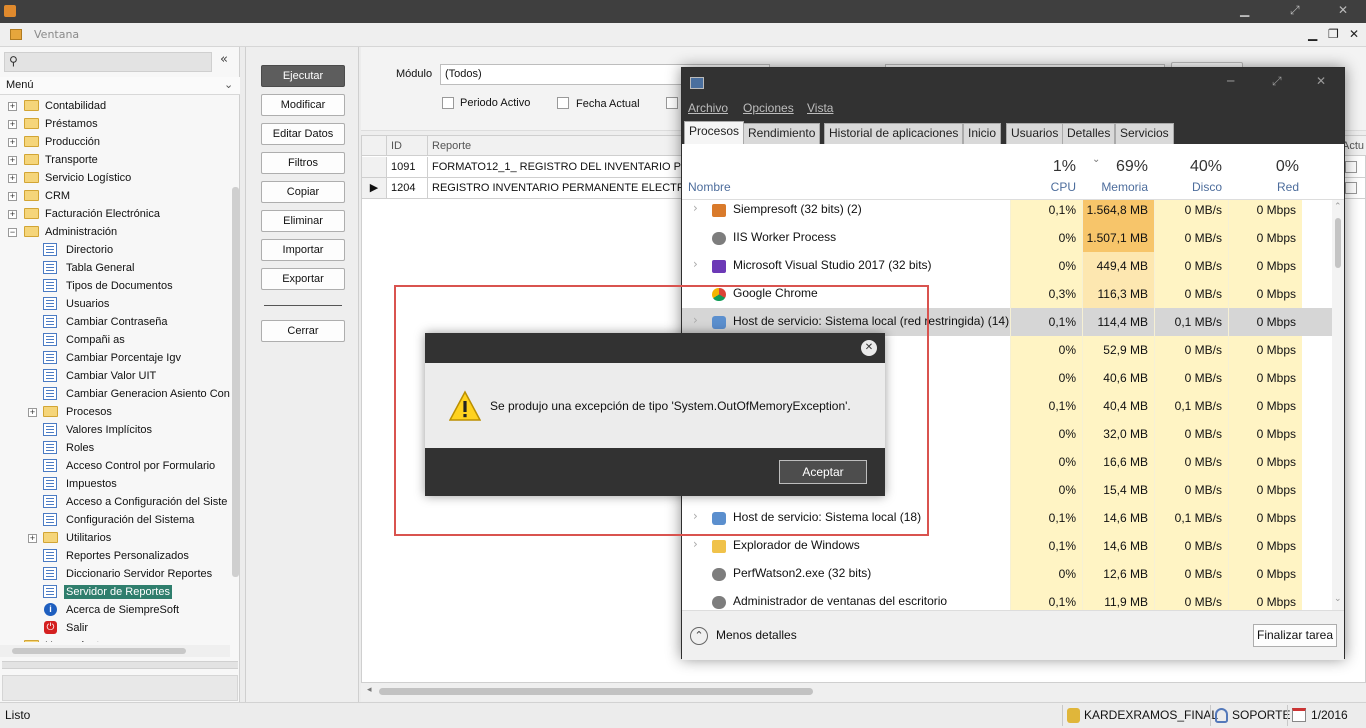 The height and width of the screenshot is (728, 1366). Describe the element at coordinates (108, 62) in the screenshot. I see `search-input: ⚲` at that location.